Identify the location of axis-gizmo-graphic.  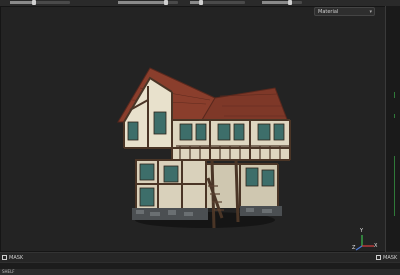
(364, 243).